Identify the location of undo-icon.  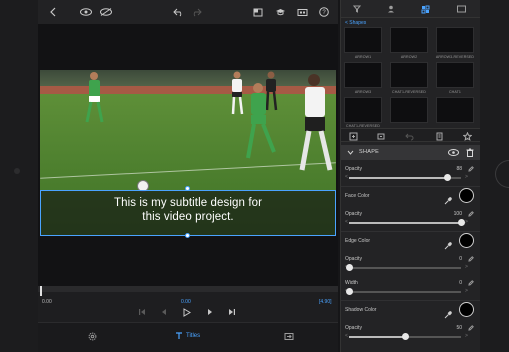
(178, 12).